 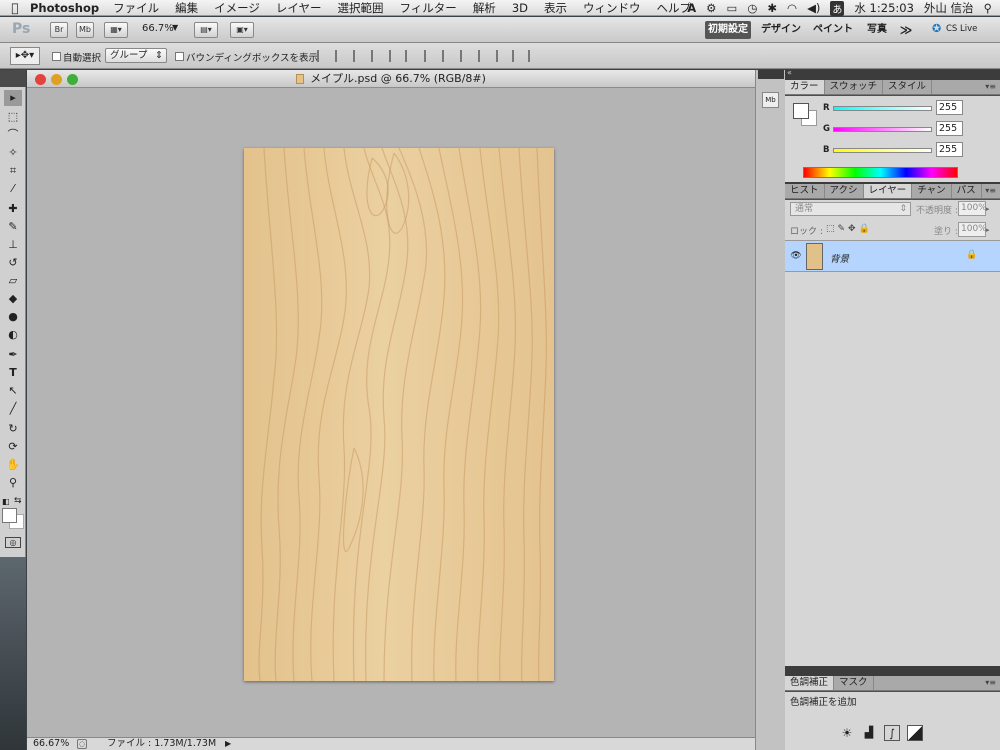 I want to click on auto-select-dropdown: グループ ⇕, so click(x=136, y=55).